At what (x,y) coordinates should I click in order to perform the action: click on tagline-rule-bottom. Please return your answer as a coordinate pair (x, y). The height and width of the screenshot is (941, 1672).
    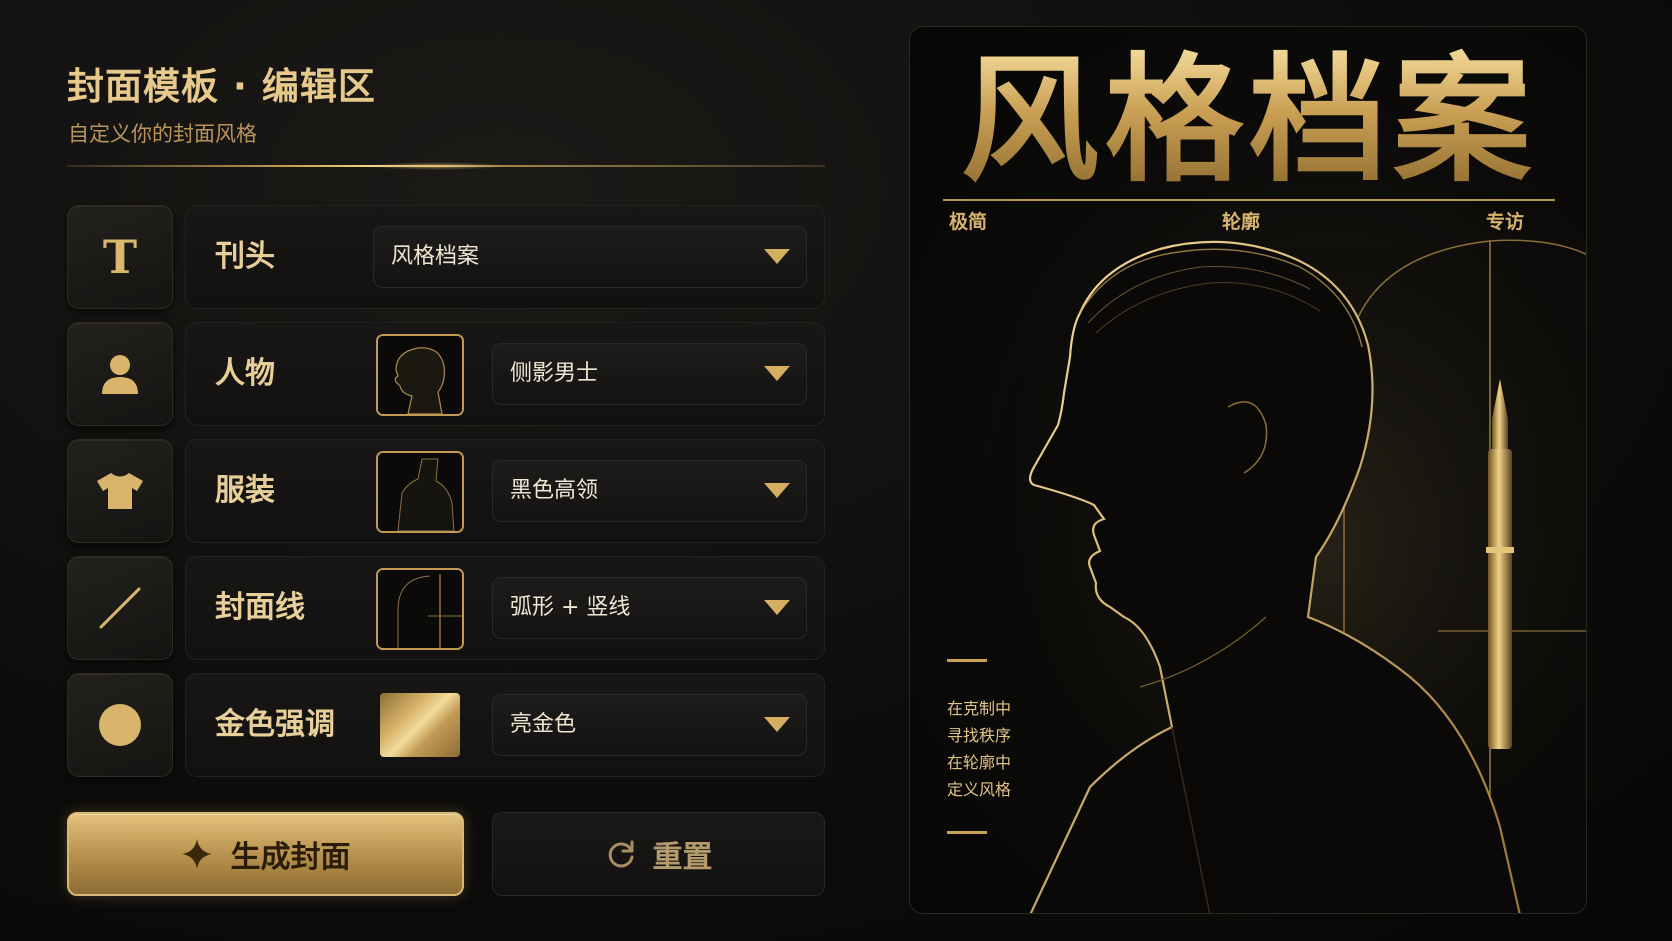
    Looking at the image, I should click on (967, 832).